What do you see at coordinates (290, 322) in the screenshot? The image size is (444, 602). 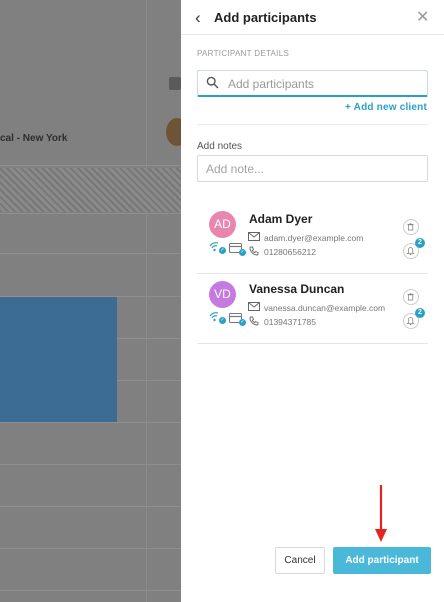 I see `participant-phone: 01394371785` at bounding box center [290, 322].